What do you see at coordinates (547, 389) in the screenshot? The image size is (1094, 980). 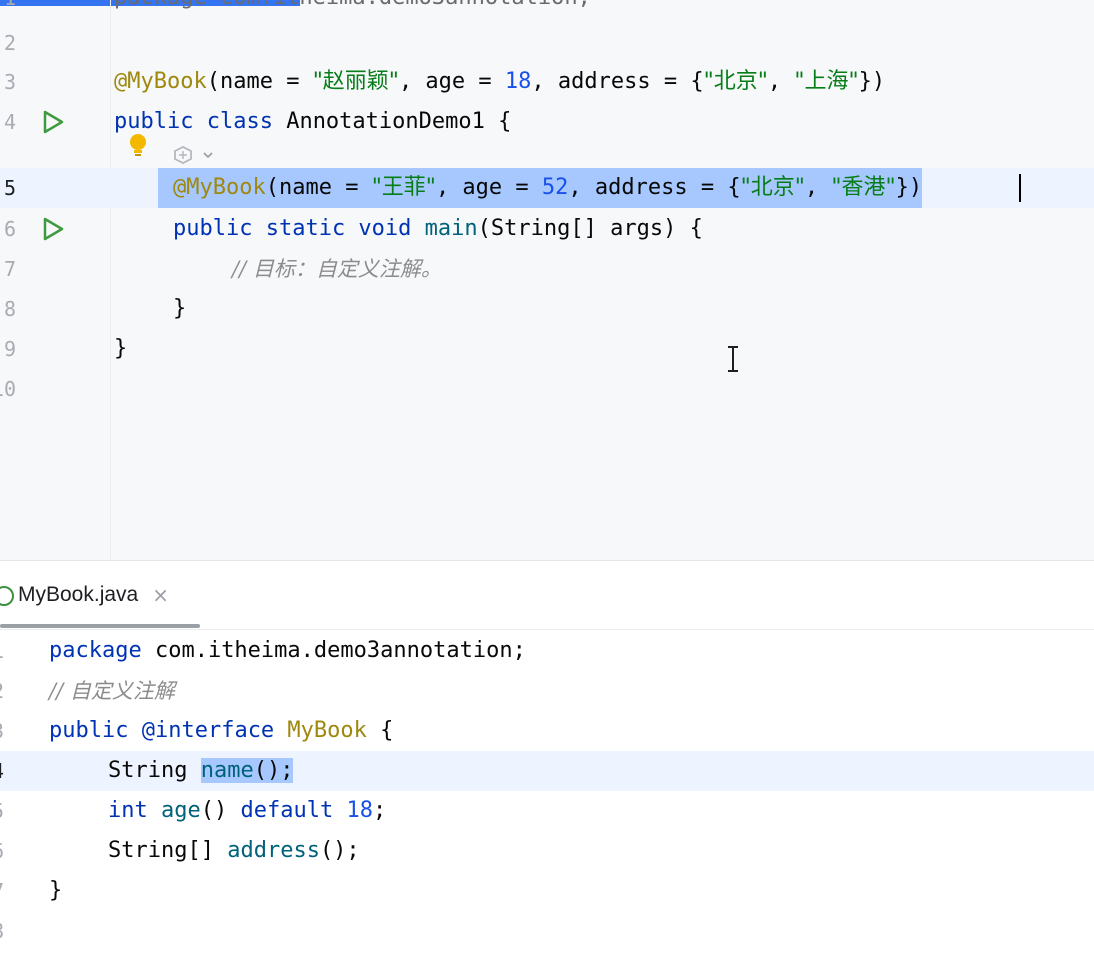 I see `code-line-10: 10` at bounding box center [547, 389].